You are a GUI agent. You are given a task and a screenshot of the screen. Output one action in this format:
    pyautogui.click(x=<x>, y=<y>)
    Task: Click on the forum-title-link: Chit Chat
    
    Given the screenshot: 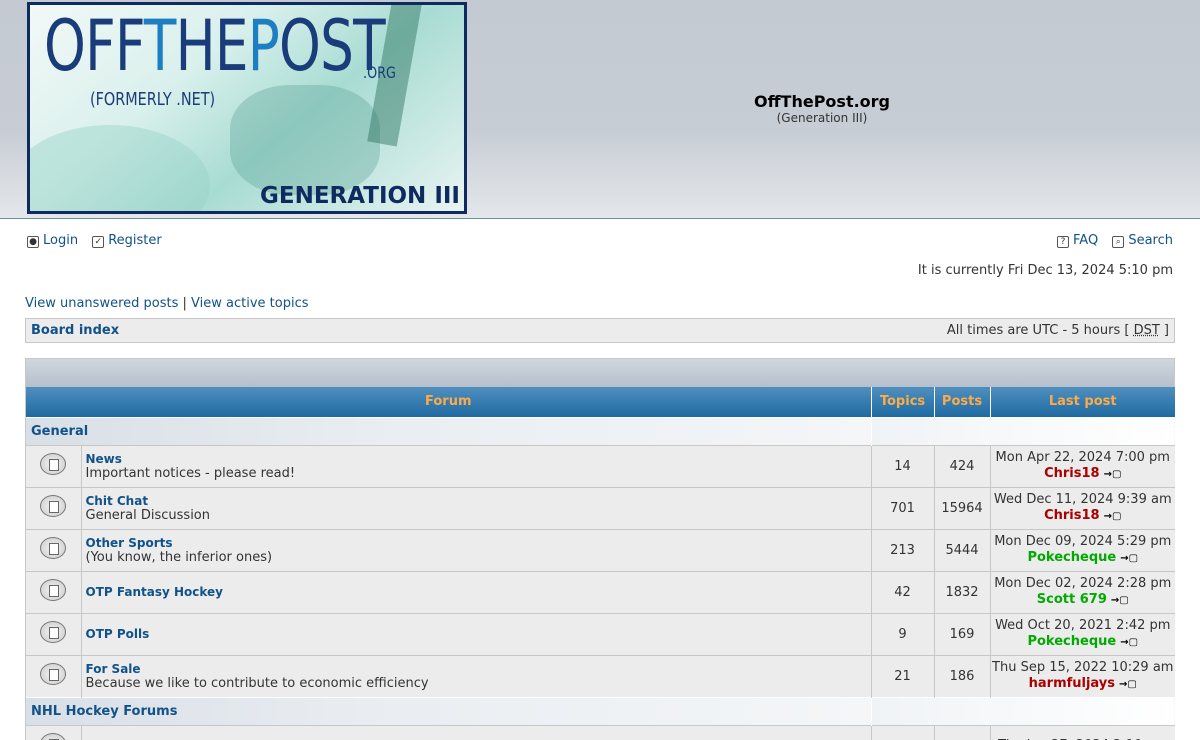 What is the action you would take?
    pyautogui.click(x=478, y=501)
    